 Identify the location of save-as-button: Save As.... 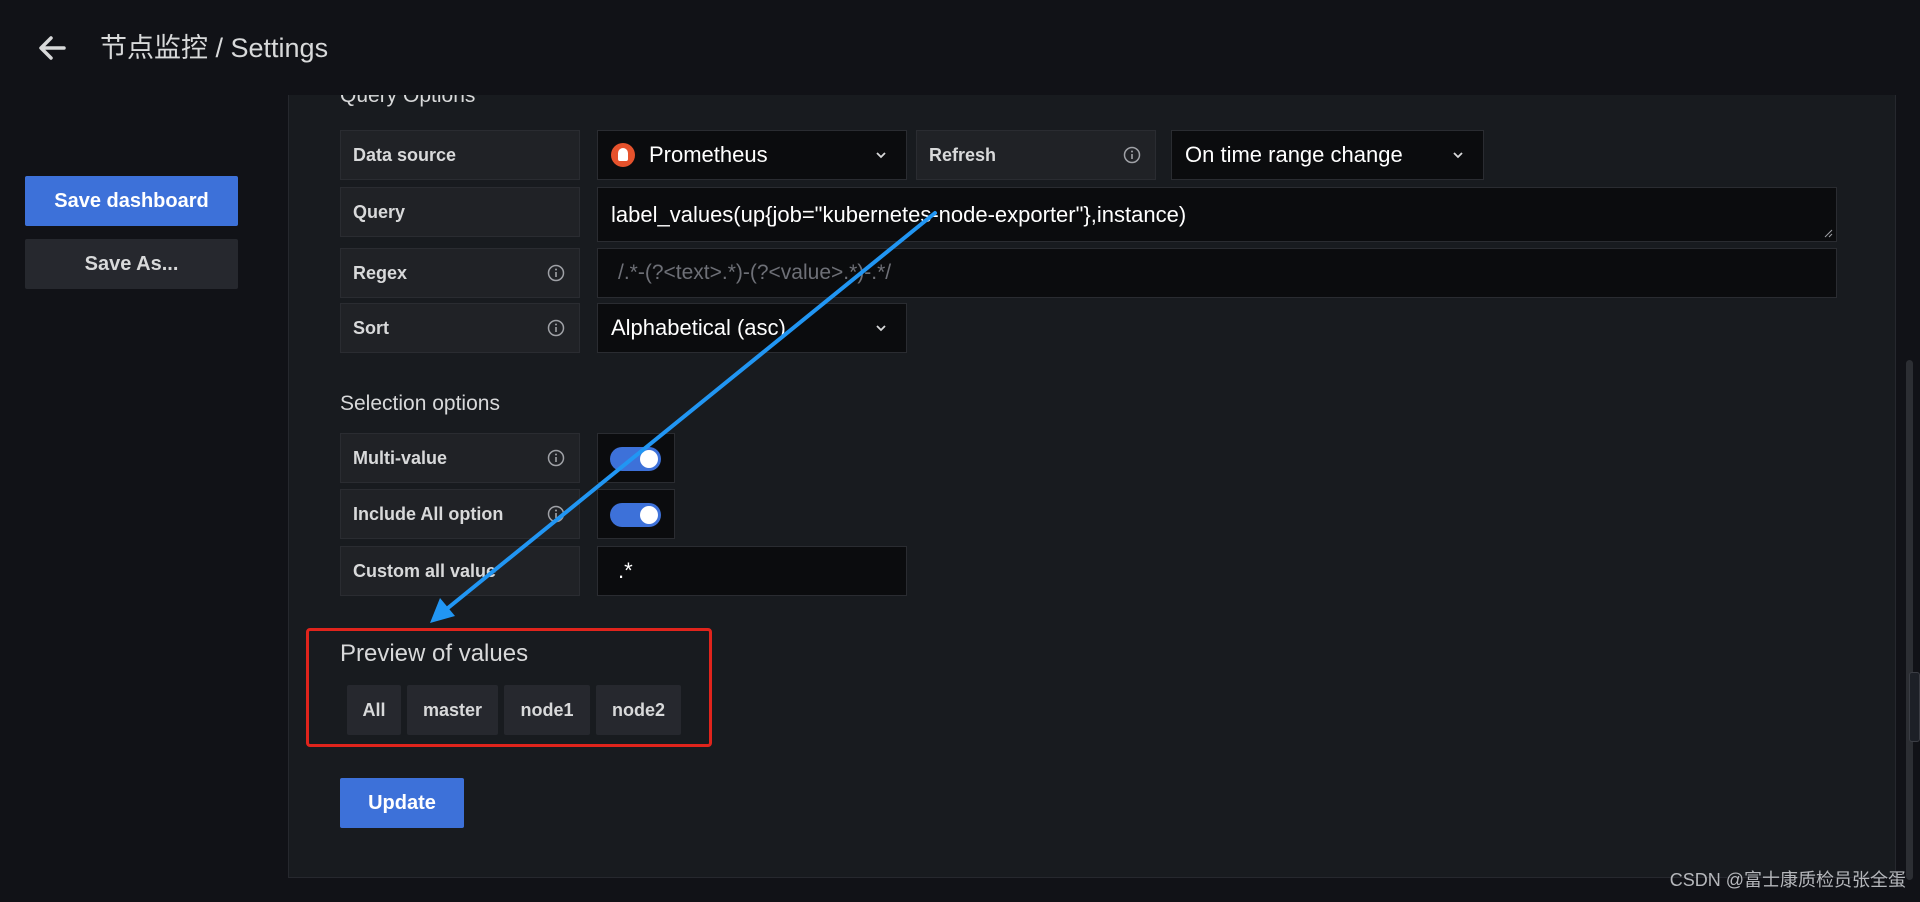
(131, 264).